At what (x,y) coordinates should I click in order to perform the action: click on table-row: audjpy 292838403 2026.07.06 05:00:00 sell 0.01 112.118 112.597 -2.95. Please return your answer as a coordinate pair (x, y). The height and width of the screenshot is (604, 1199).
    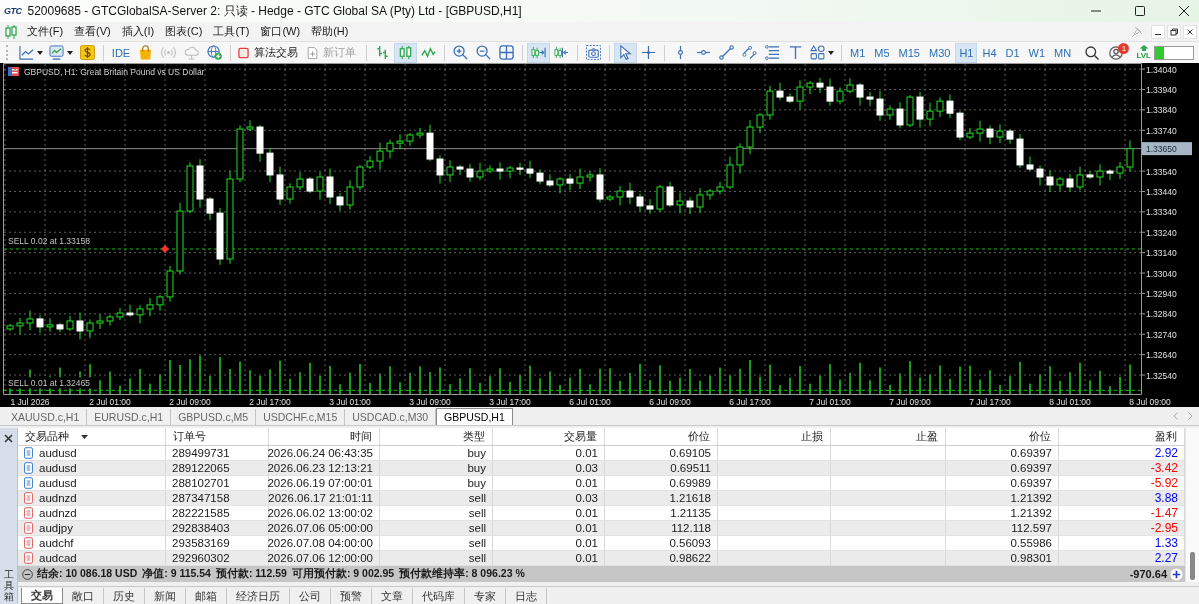
    Looking at the image, I should click on (601, 528).